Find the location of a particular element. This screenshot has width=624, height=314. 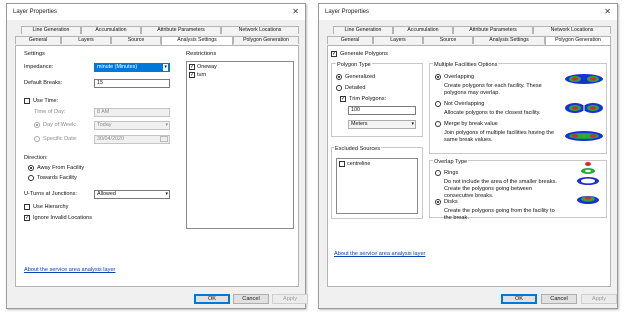

impedance-dropdown: minute (Minutes) ▾ is located at coordinates (132, 67).